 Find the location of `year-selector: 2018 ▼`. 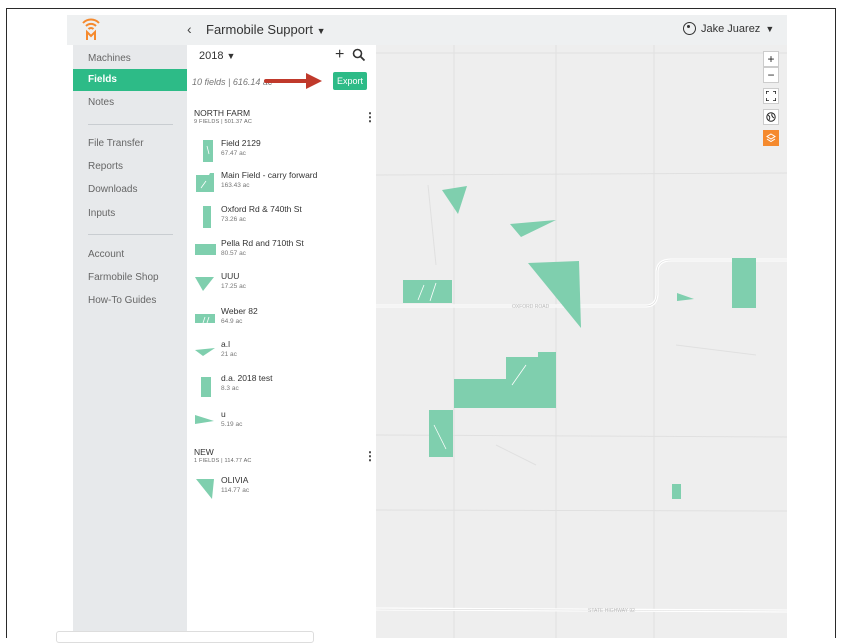

year-selector: 2018 ▼ is located at coordinates (217, 56).